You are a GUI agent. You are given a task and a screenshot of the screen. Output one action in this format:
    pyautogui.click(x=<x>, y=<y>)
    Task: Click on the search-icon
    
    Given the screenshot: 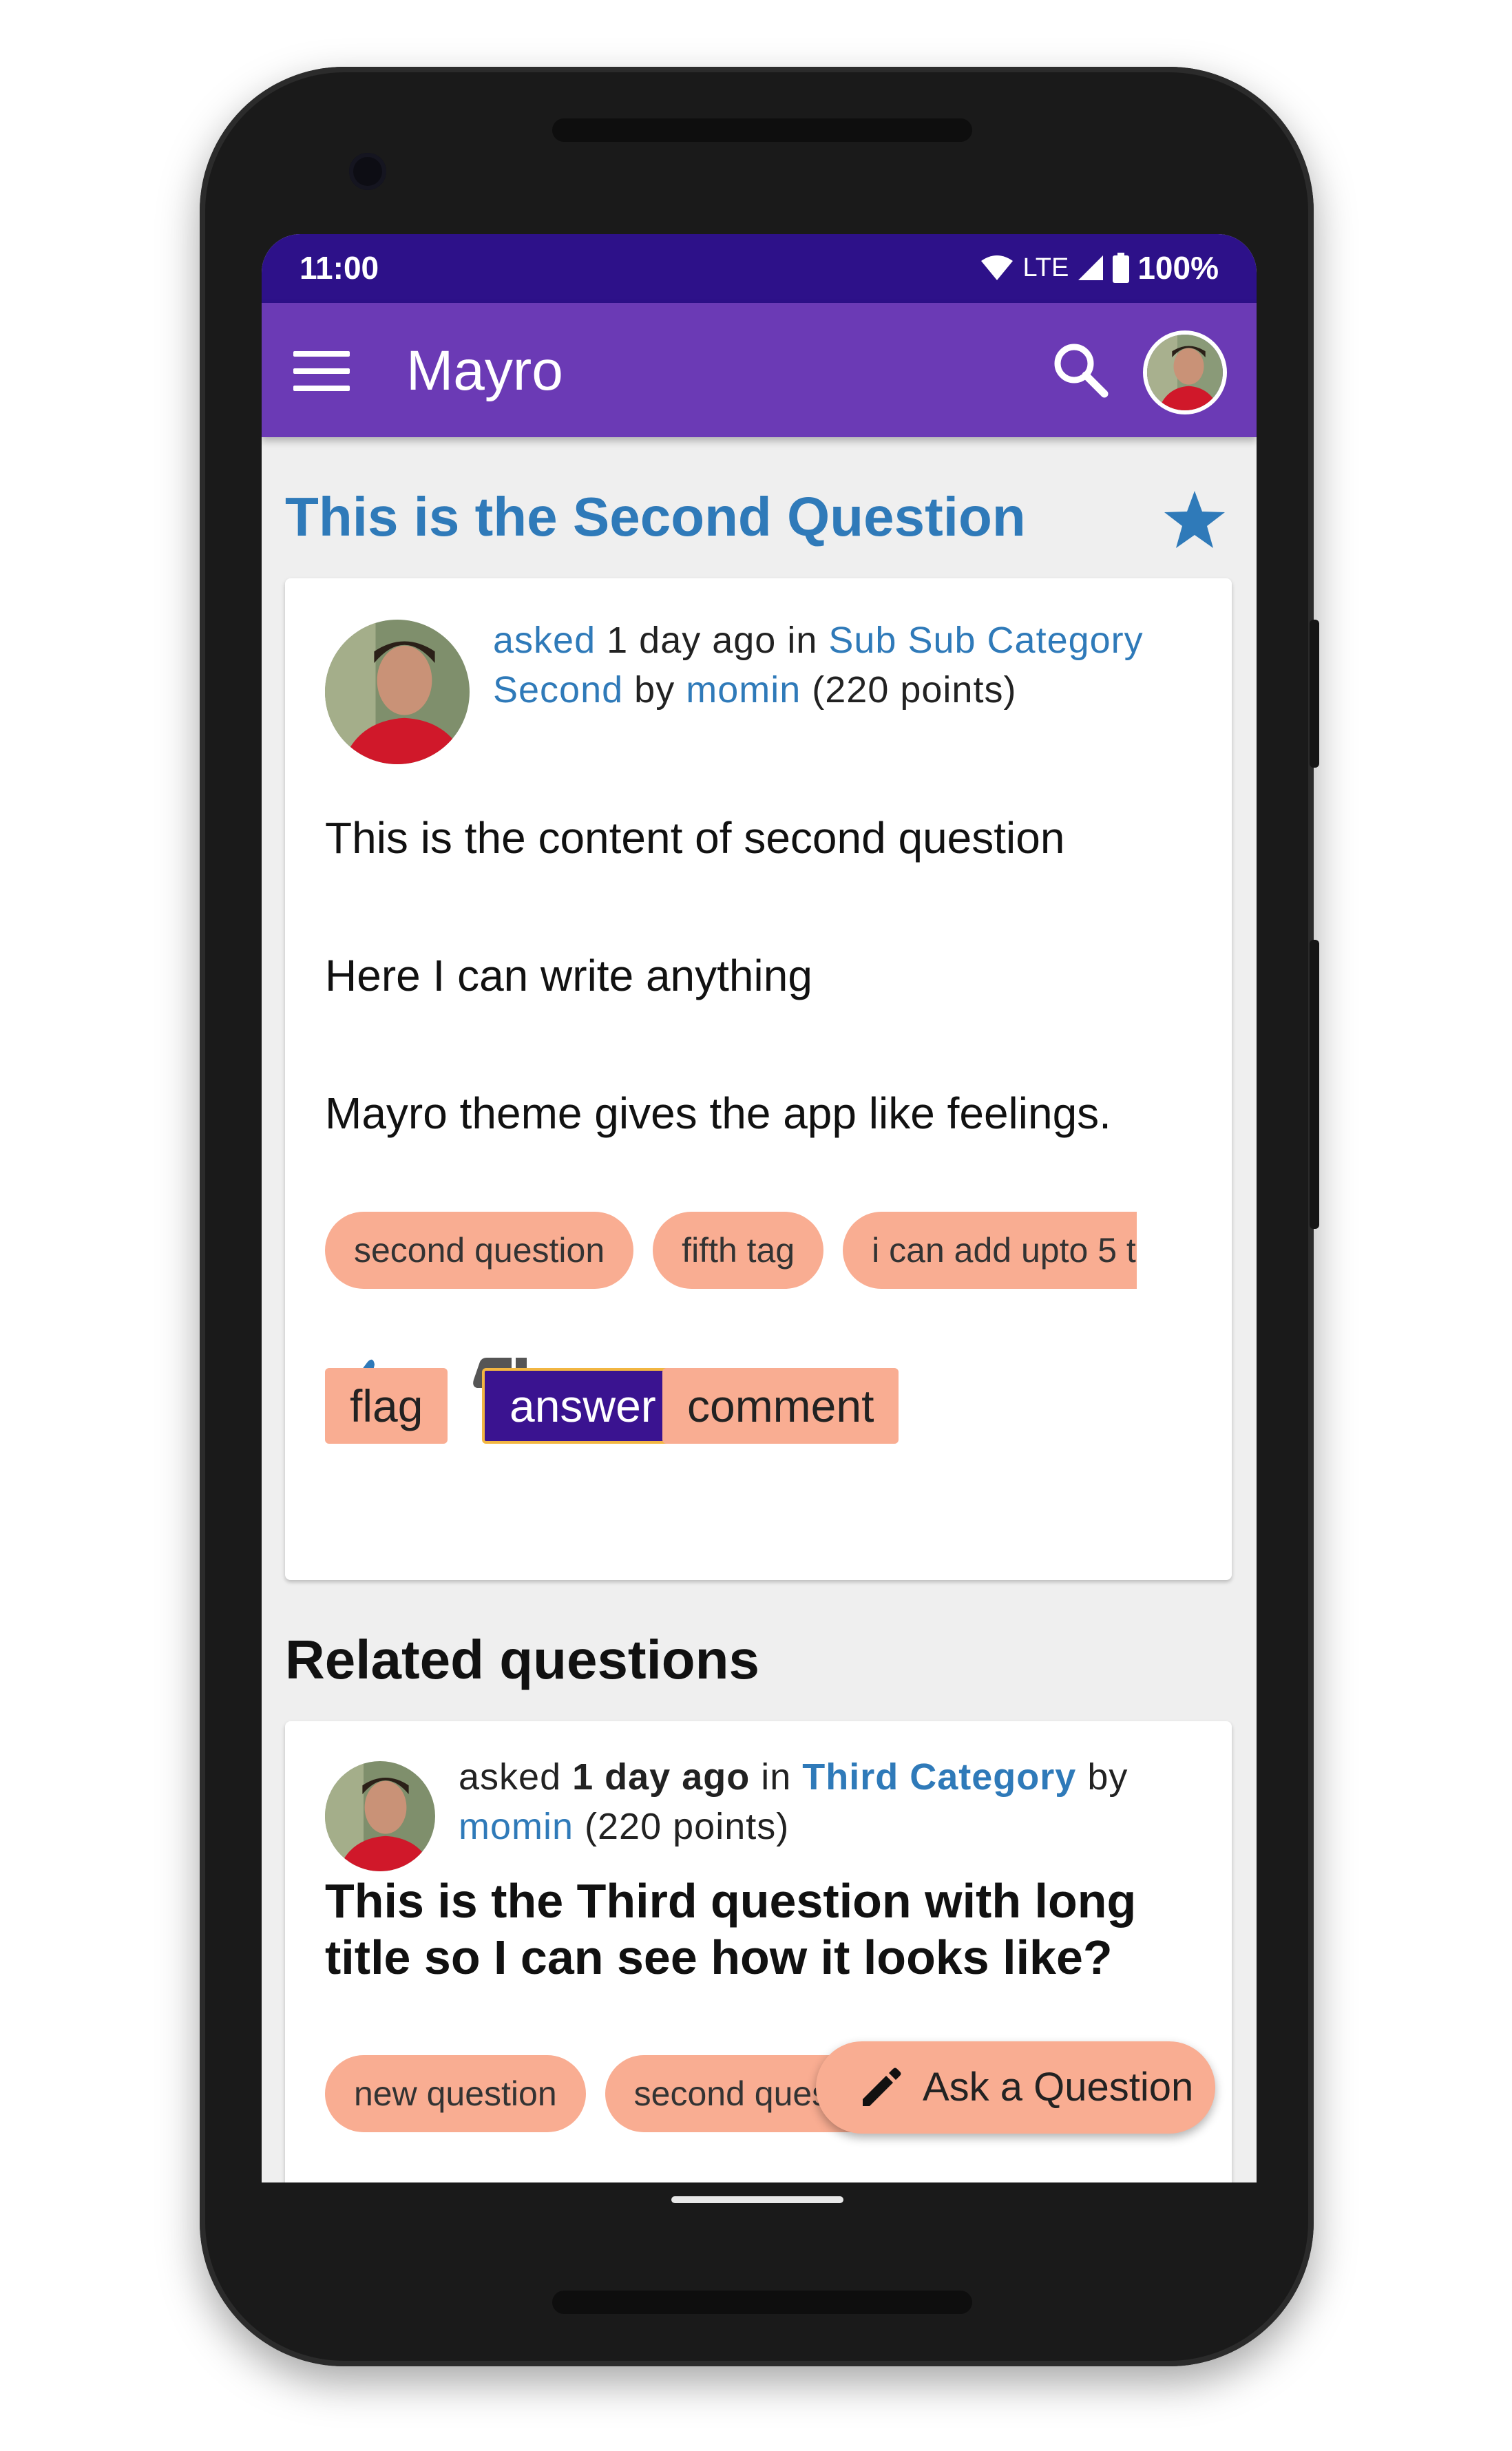 What is the action you would take?
    pyautogui.click(x=1081, y=370)
    